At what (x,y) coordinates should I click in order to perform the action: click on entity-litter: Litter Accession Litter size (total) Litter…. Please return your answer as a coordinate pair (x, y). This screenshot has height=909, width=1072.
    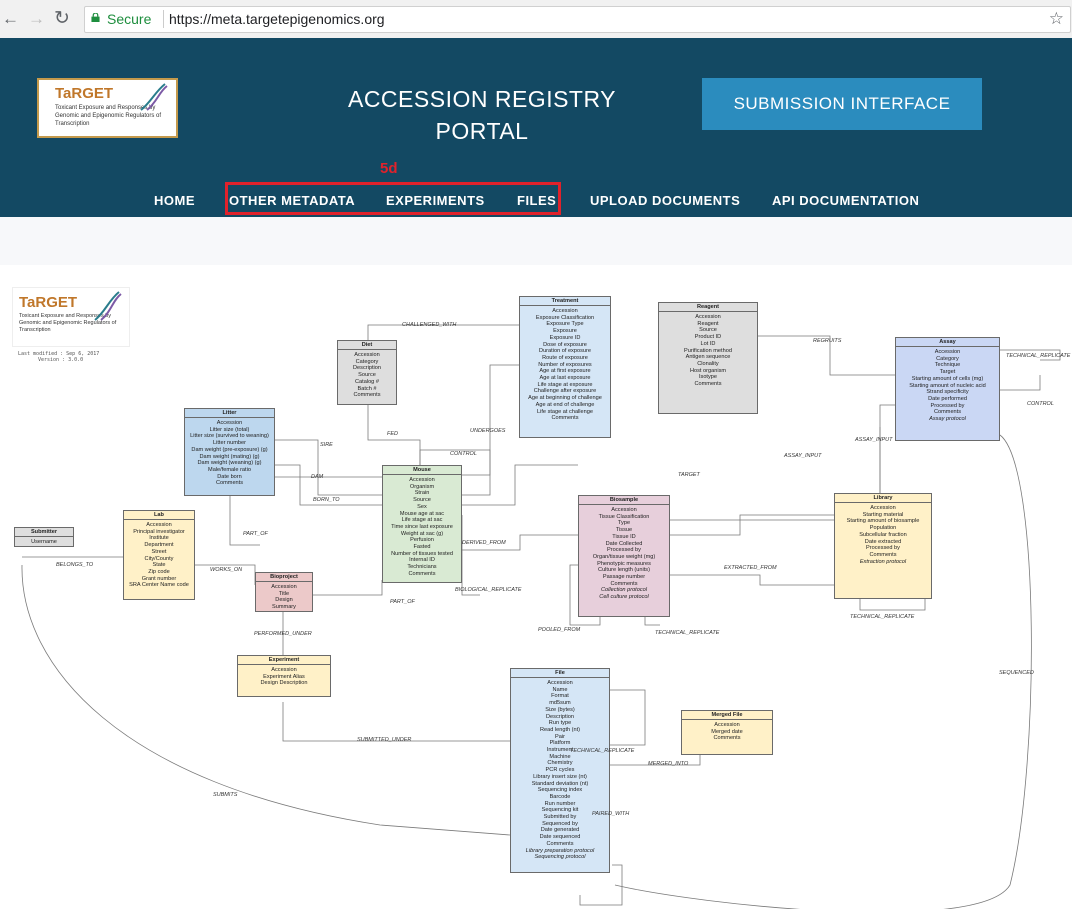
    Looking at the image, I should click on (229, 452).